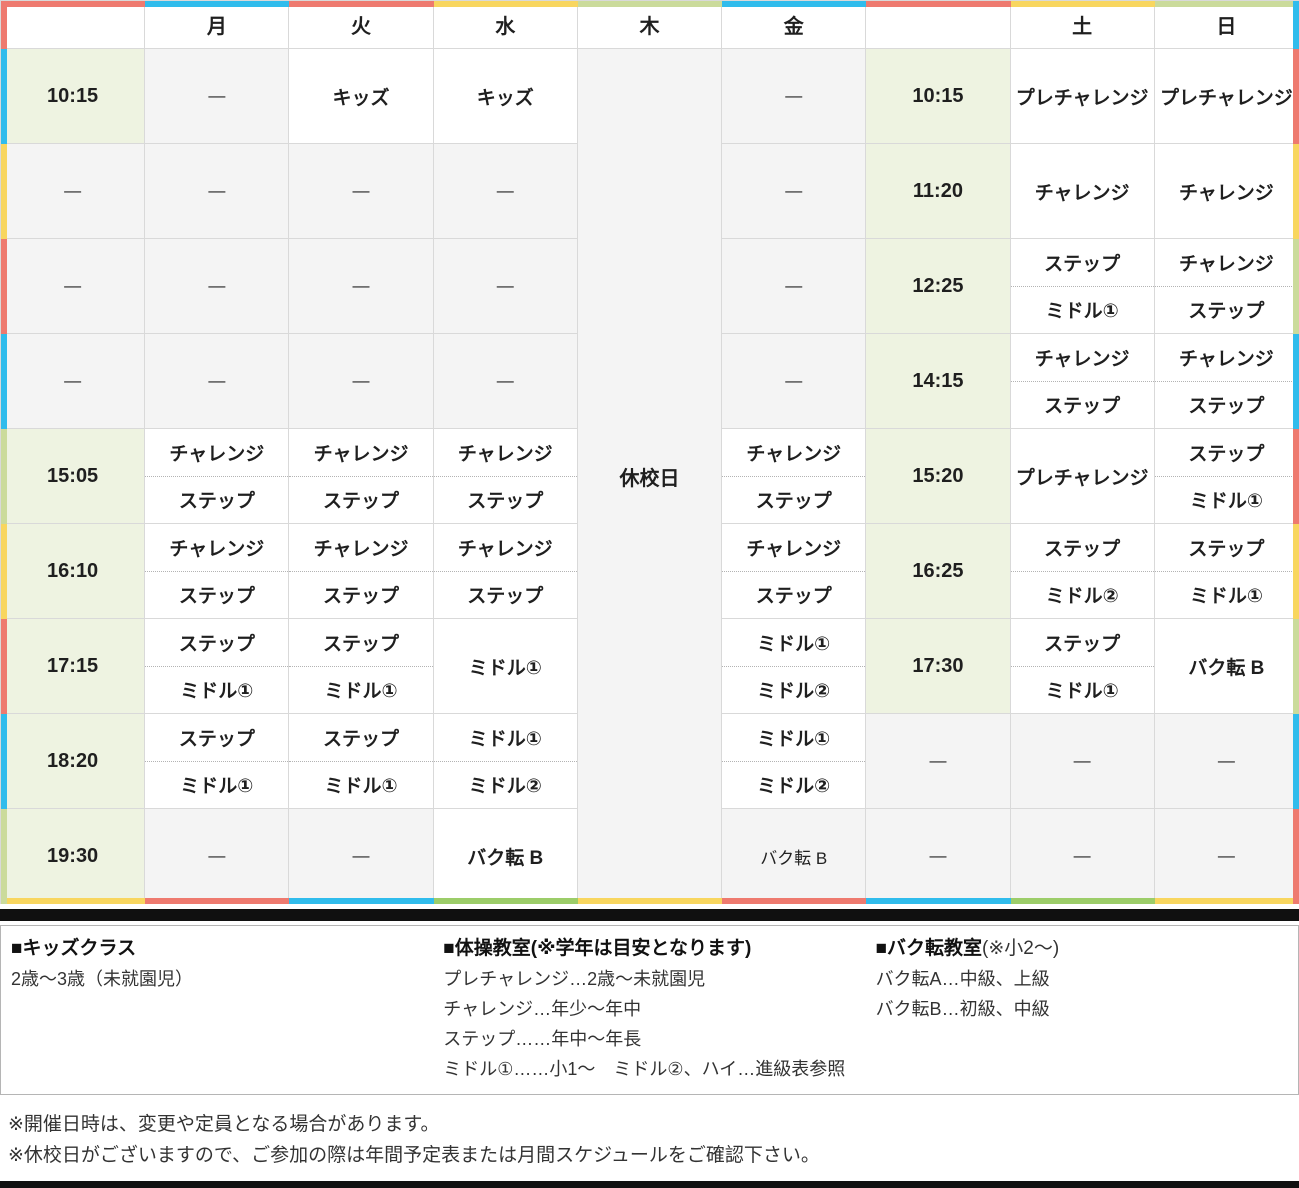 The height and width of the screenshot is (1188, 1299). What do you see at coordinates (505, 96) in the screenshot?
I see `class-cell: キッズ` at bounding box center [505, 96].